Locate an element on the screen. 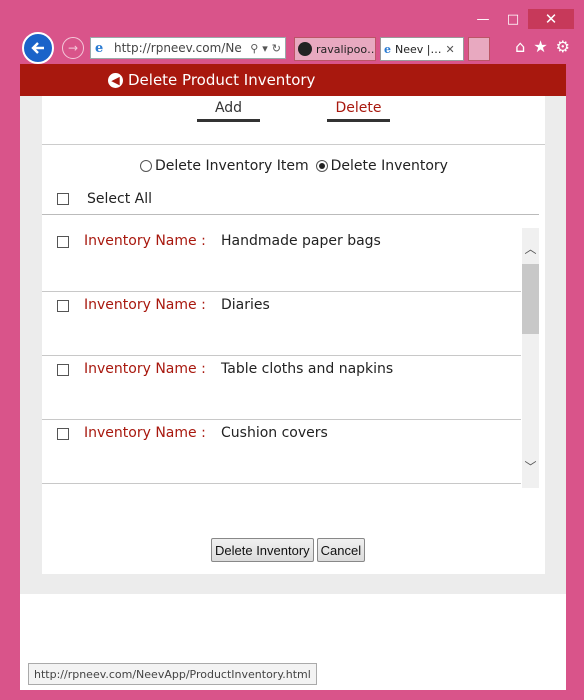  forward-button: → is located at coordinates (73, 48).